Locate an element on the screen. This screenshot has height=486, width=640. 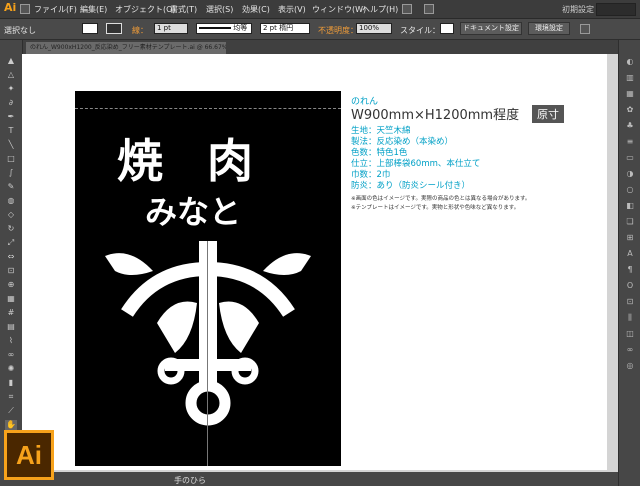
menu-effect: 効果(C) is located at coordinates (256, 9).